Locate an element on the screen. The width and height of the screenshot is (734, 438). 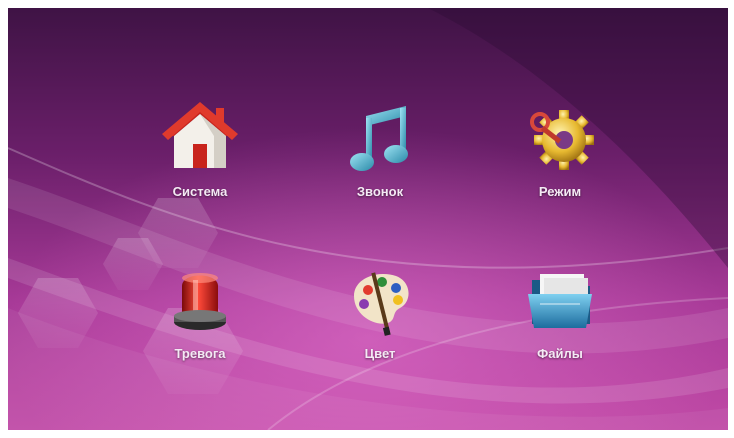
menu-item-ringtone: Звонок is located at coordinates (380, 168).